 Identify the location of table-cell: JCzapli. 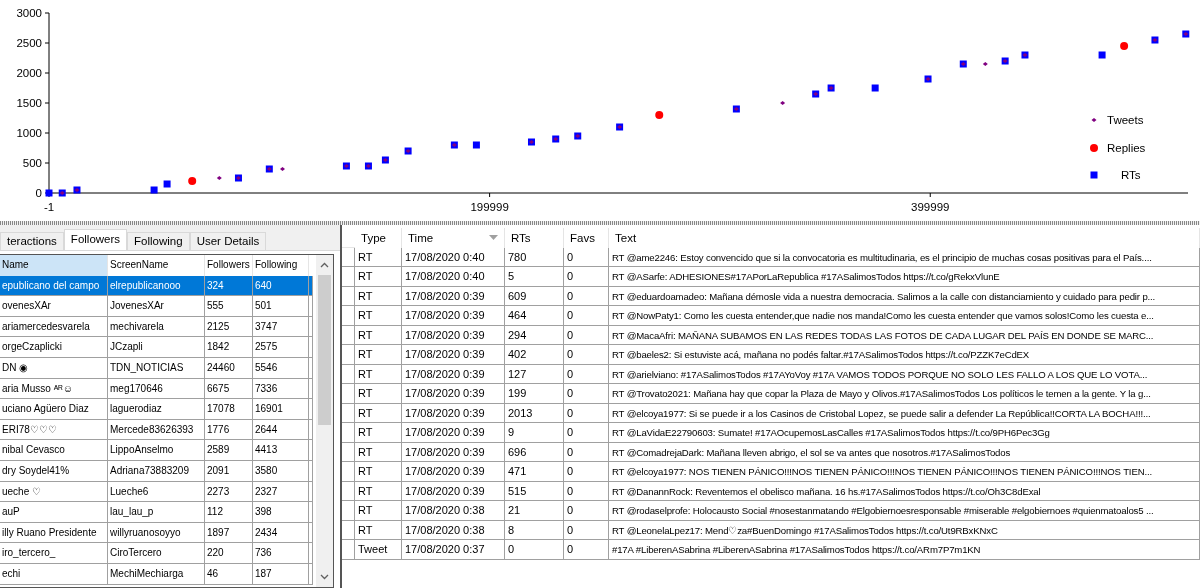
(156, 347).